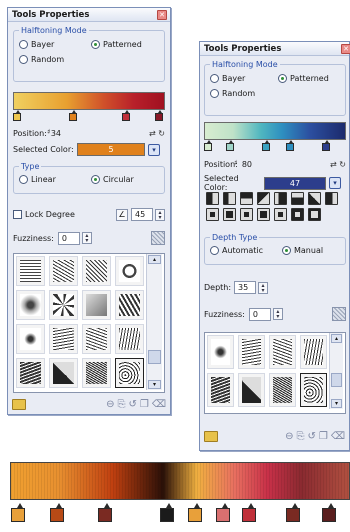 The image size is (350, 532). What do you see at coordinates (89, 101) in the screenshot?
I see `left-gradient-bar` at bounding box center [89, 101].